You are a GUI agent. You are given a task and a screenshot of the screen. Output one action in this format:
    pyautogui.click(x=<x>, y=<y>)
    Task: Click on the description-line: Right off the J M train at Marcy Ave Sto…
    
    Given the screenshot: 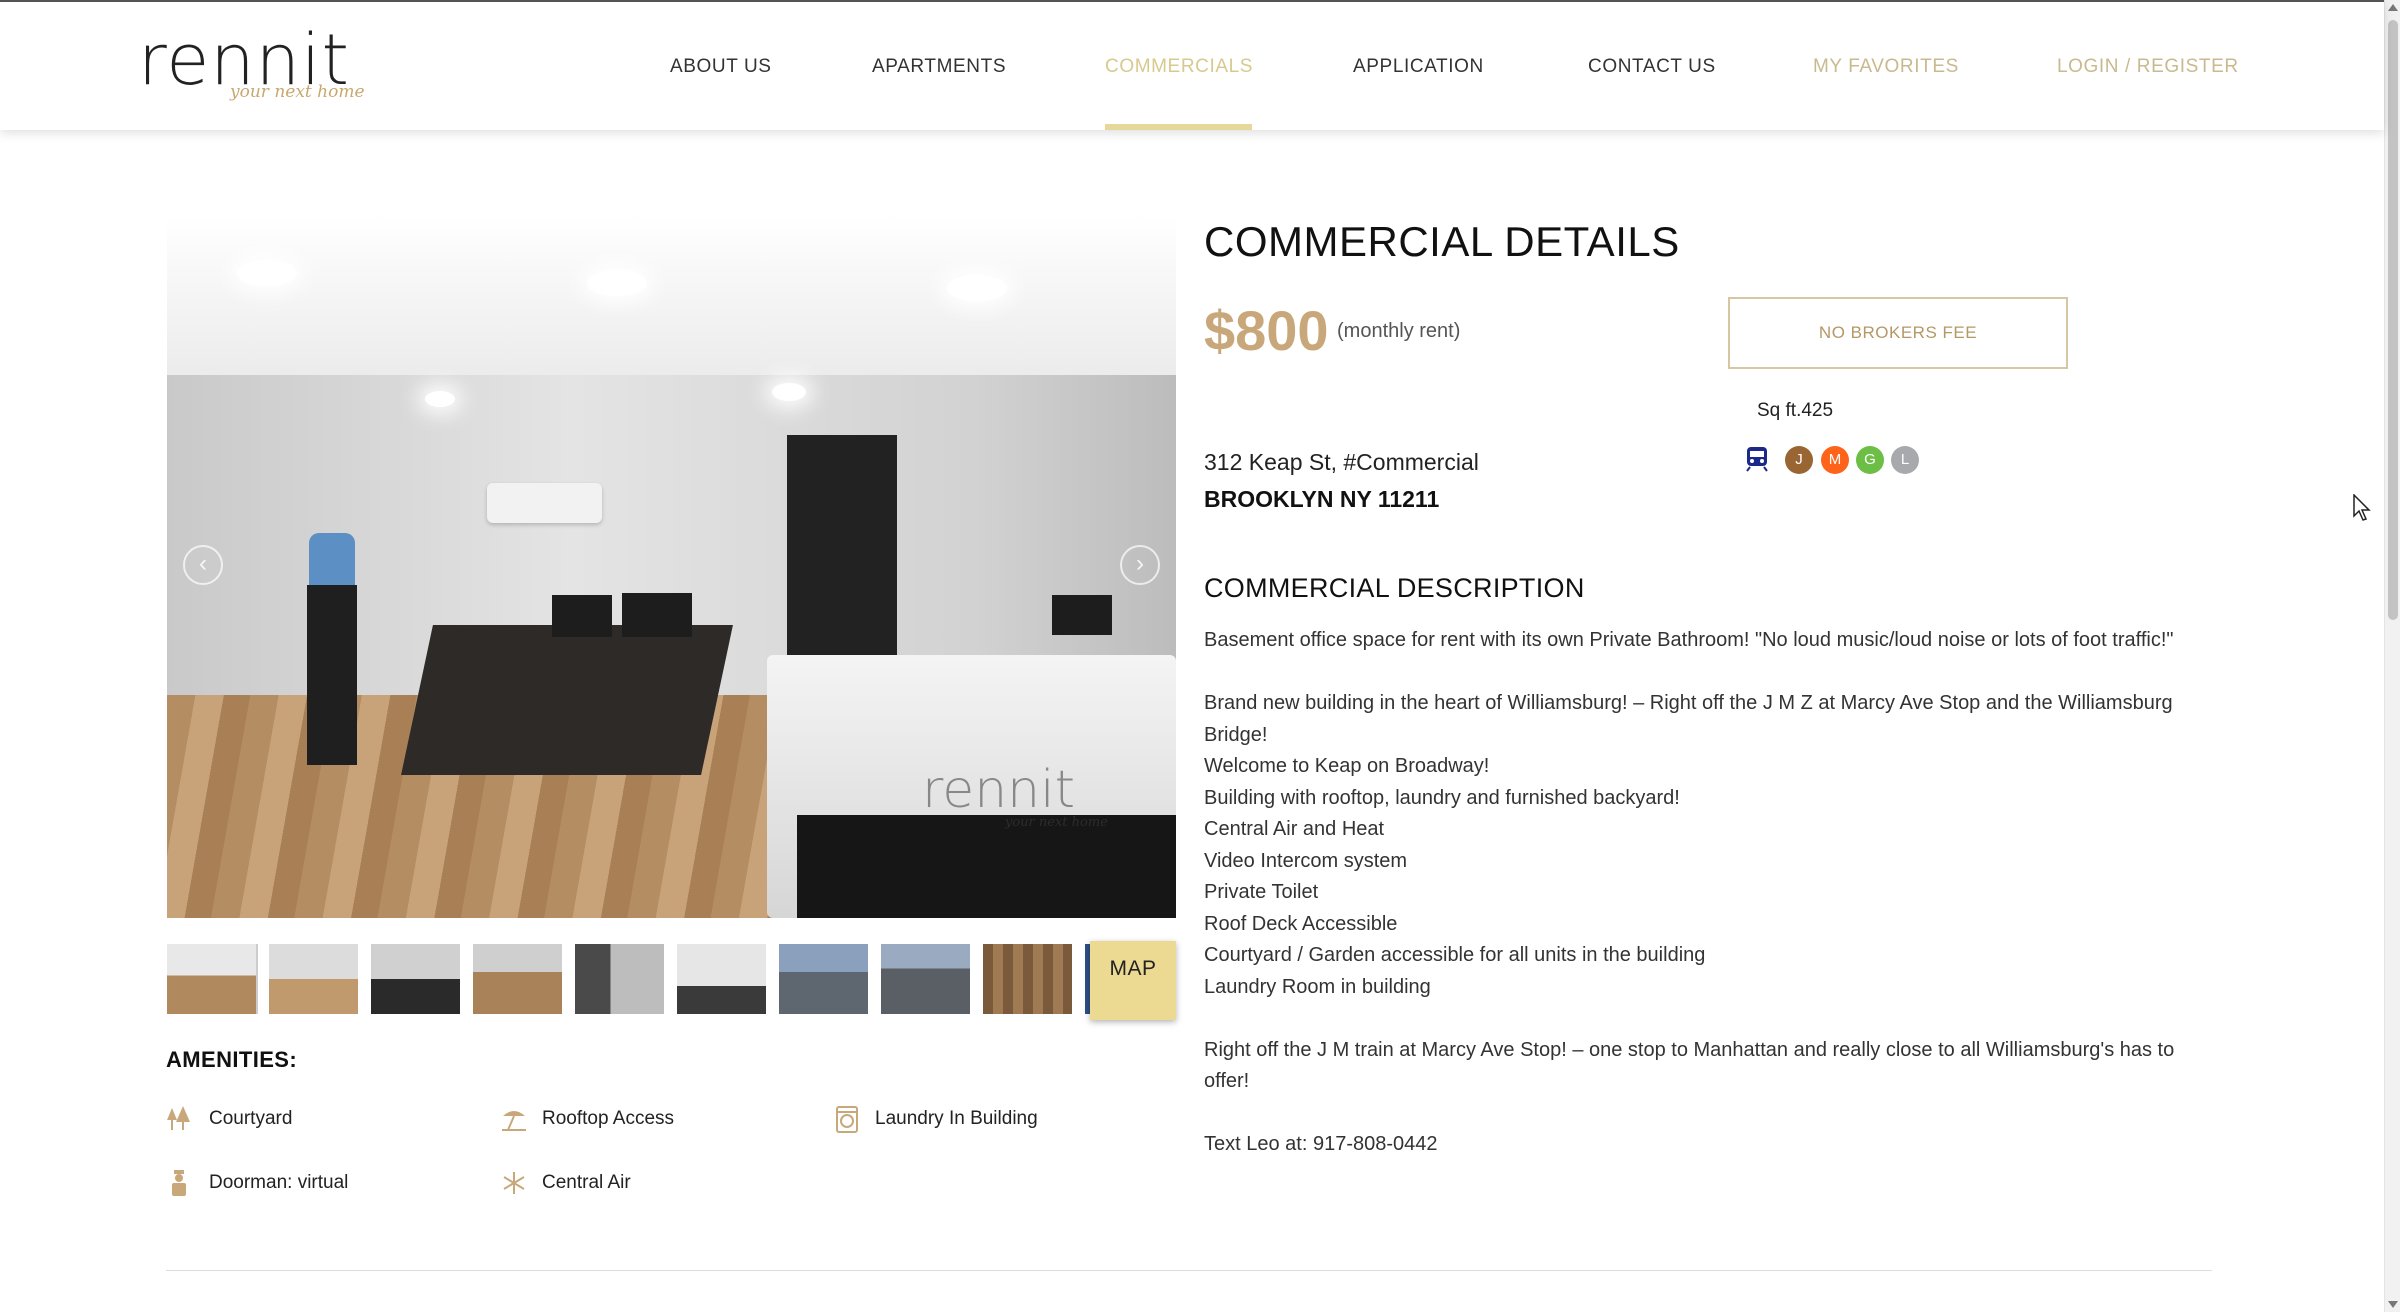 What is the action you would take?
    pyautogui.click(x=1689, y=1065)
    